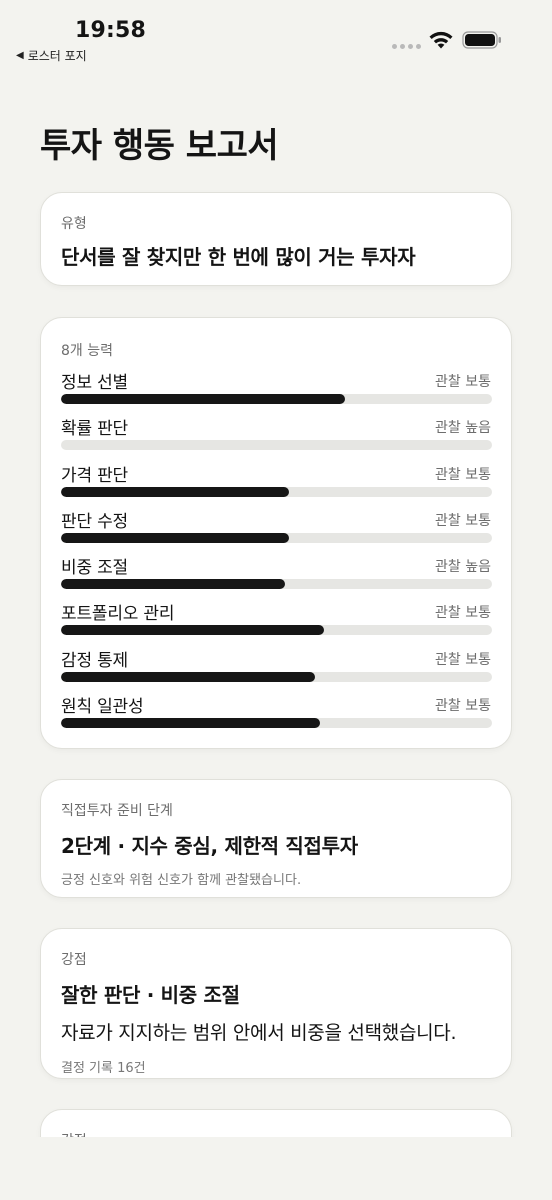  What do you see at coordinates (406, 46) in the screenshot?
I see `signal-icon` at bounding box center [406, 46].